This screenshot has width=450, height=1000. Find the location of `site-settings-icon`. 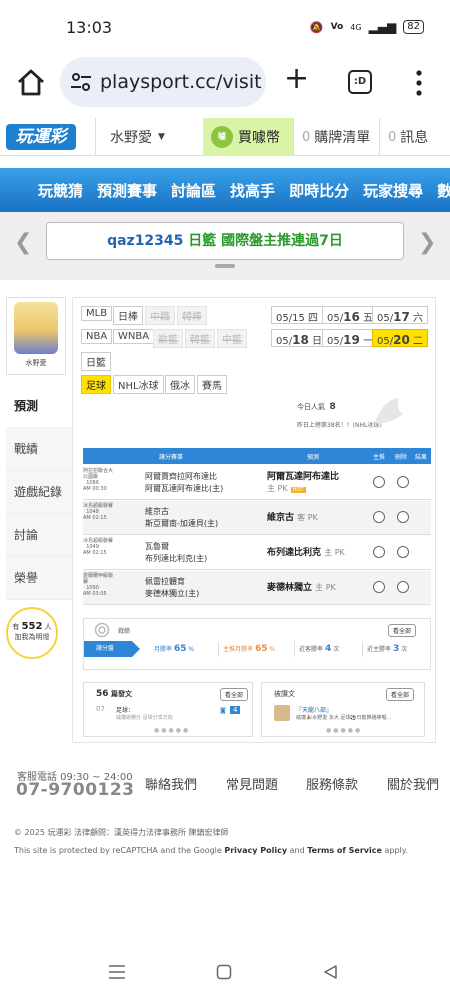

site-settings-icon is located at coordinates (81, 82).